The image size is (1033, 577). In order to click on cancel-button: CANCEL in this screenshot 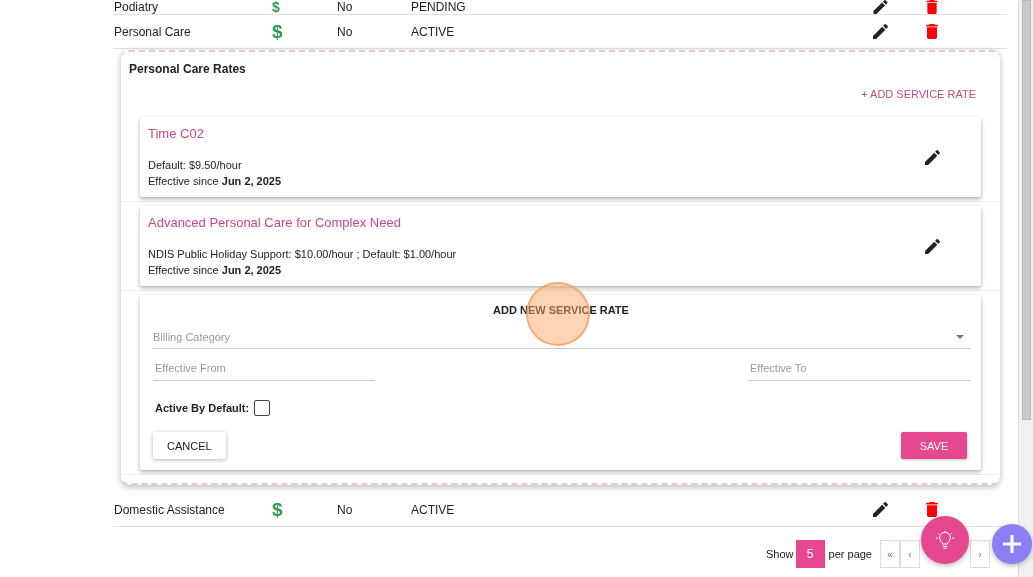, I will do `click(189, 445)`.